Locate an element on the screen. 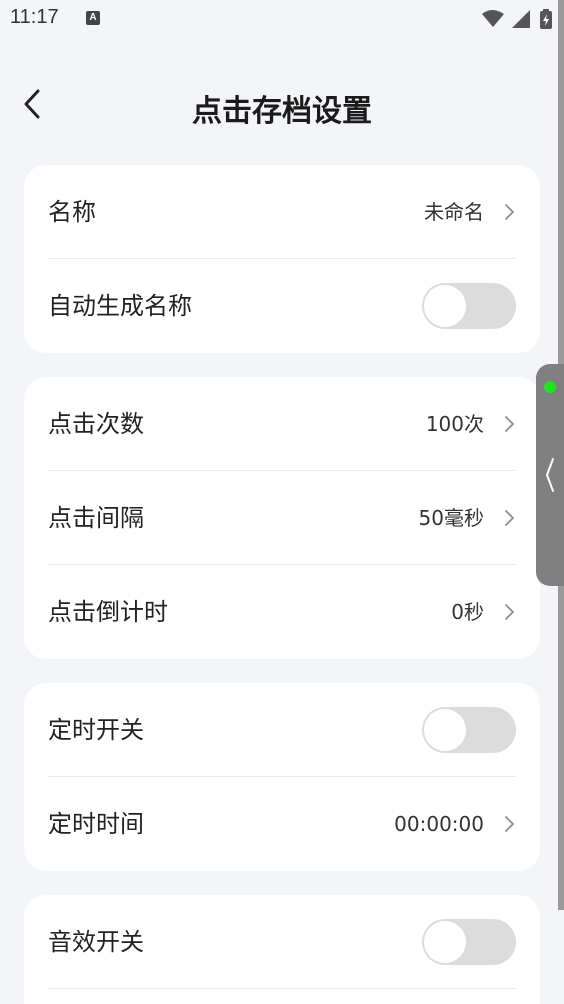 Image resolution: width=564 pixels, height=1004 pixels. row-name: 名称 未命名 is located at coordinates (282, 212).